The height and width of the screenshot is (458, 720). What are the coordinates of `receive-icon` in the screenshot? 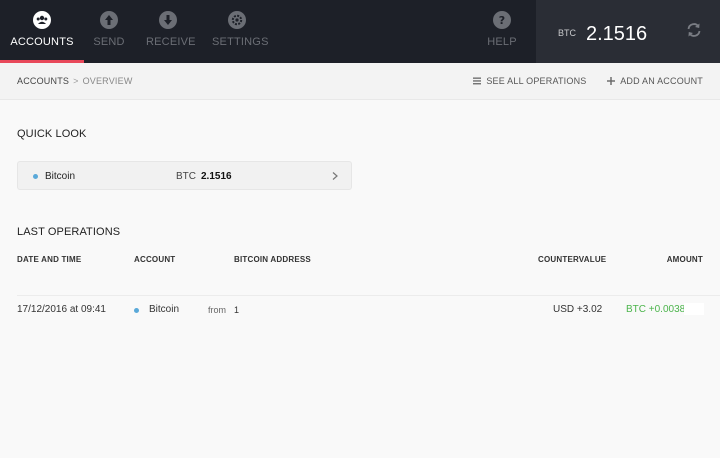 It's located at (168, 20).